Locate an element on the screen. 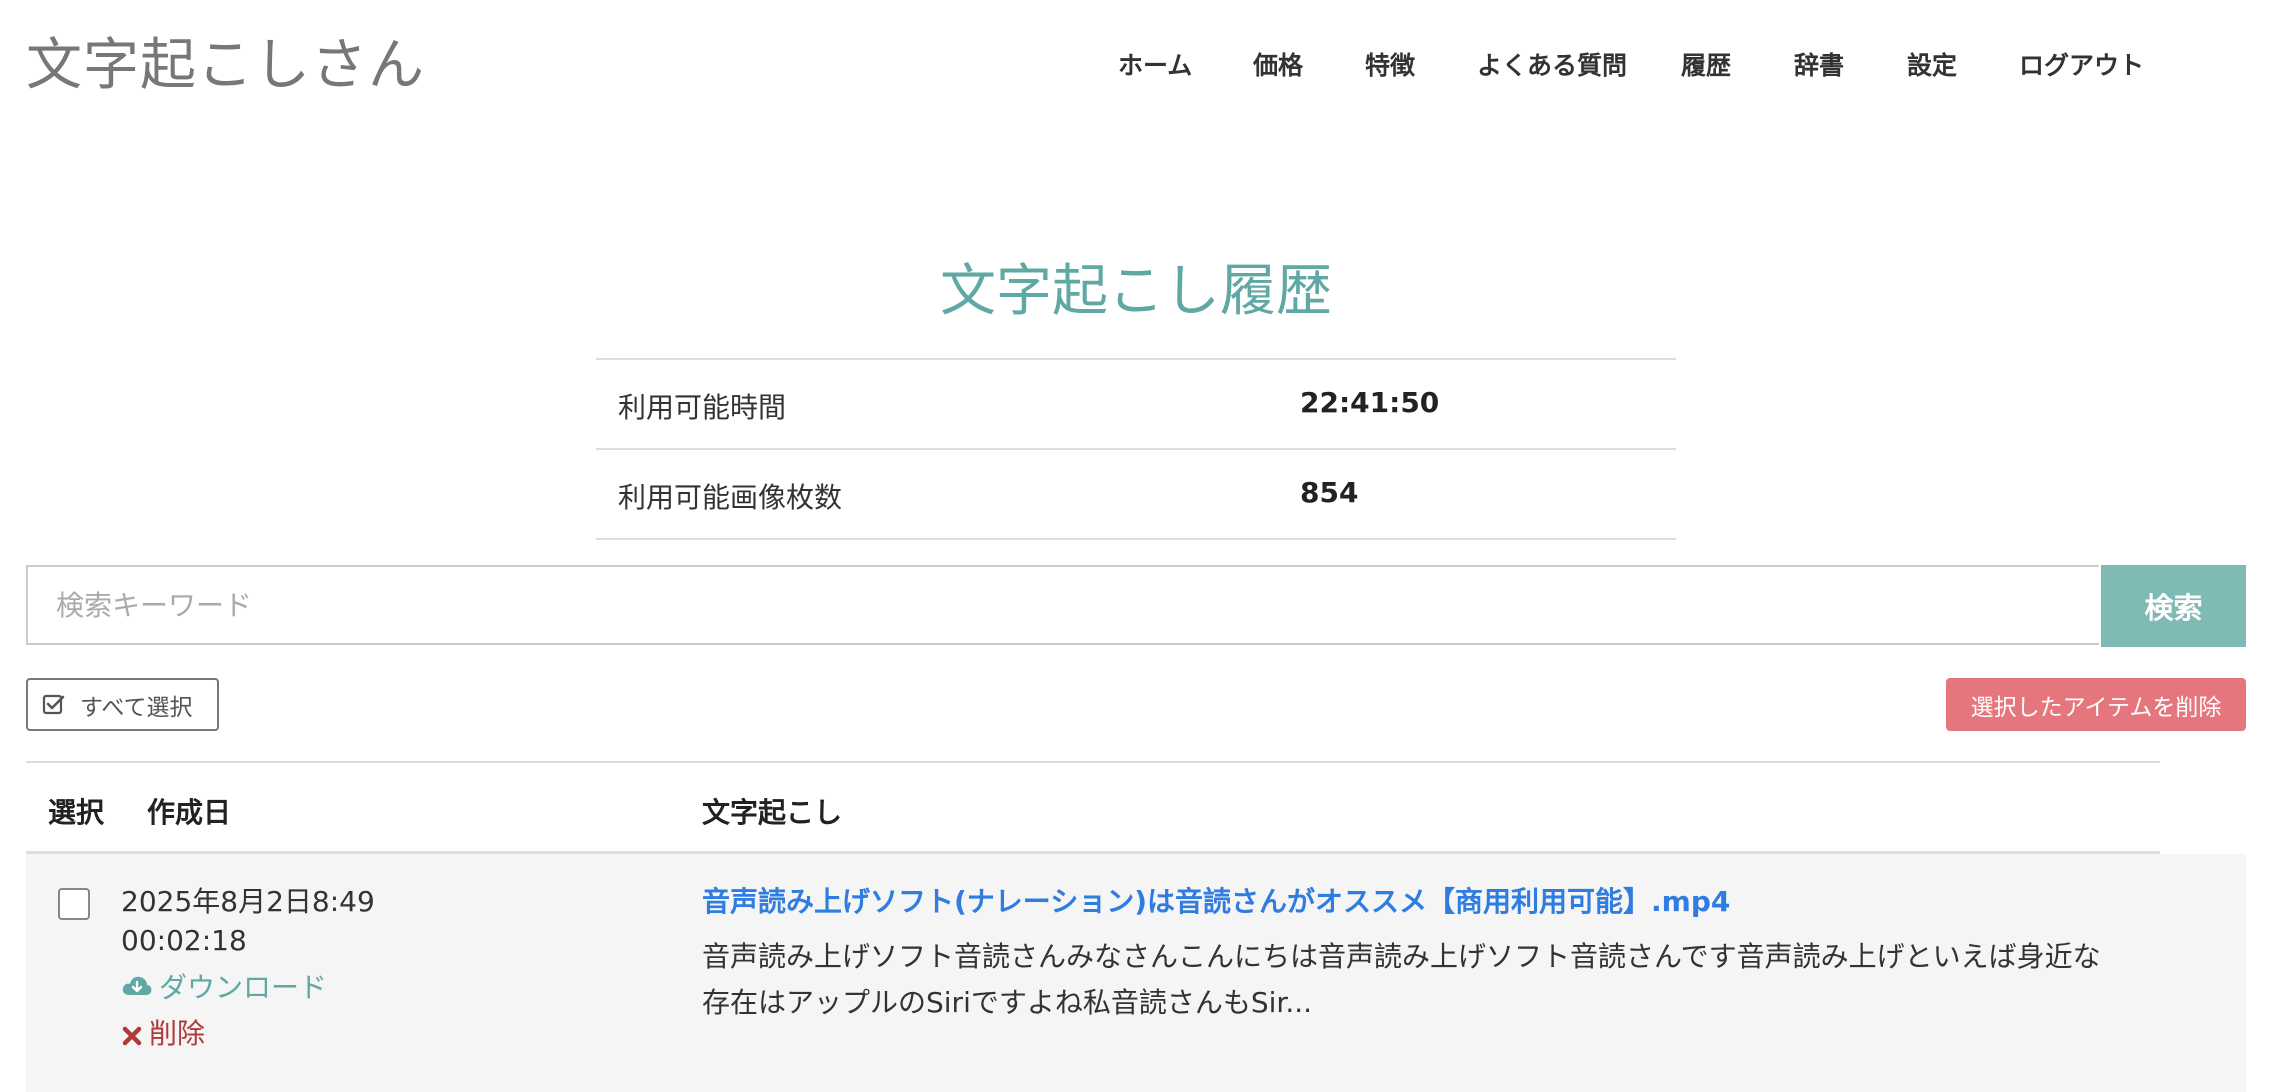  nav-history: 履歴 is located at coordinates (1706, 64).